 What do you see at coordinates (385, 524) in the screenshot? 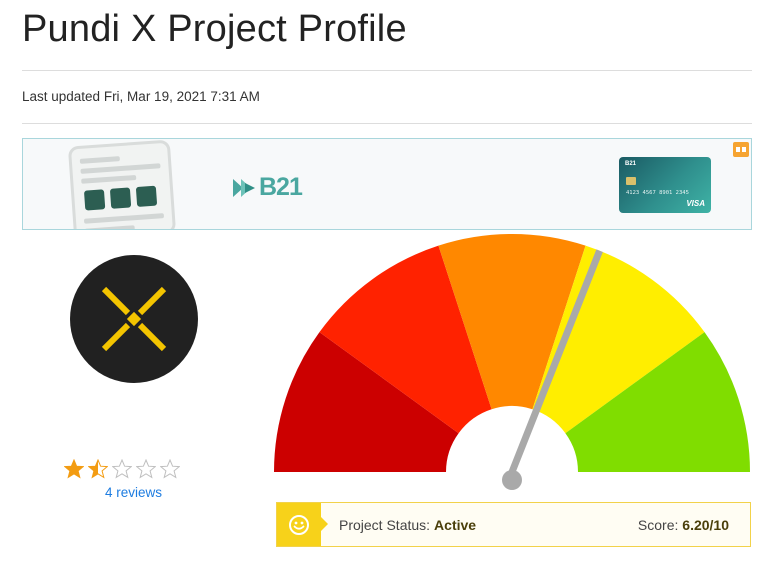
I see `status-label: Project Status:` at bounding box center [385, 524].